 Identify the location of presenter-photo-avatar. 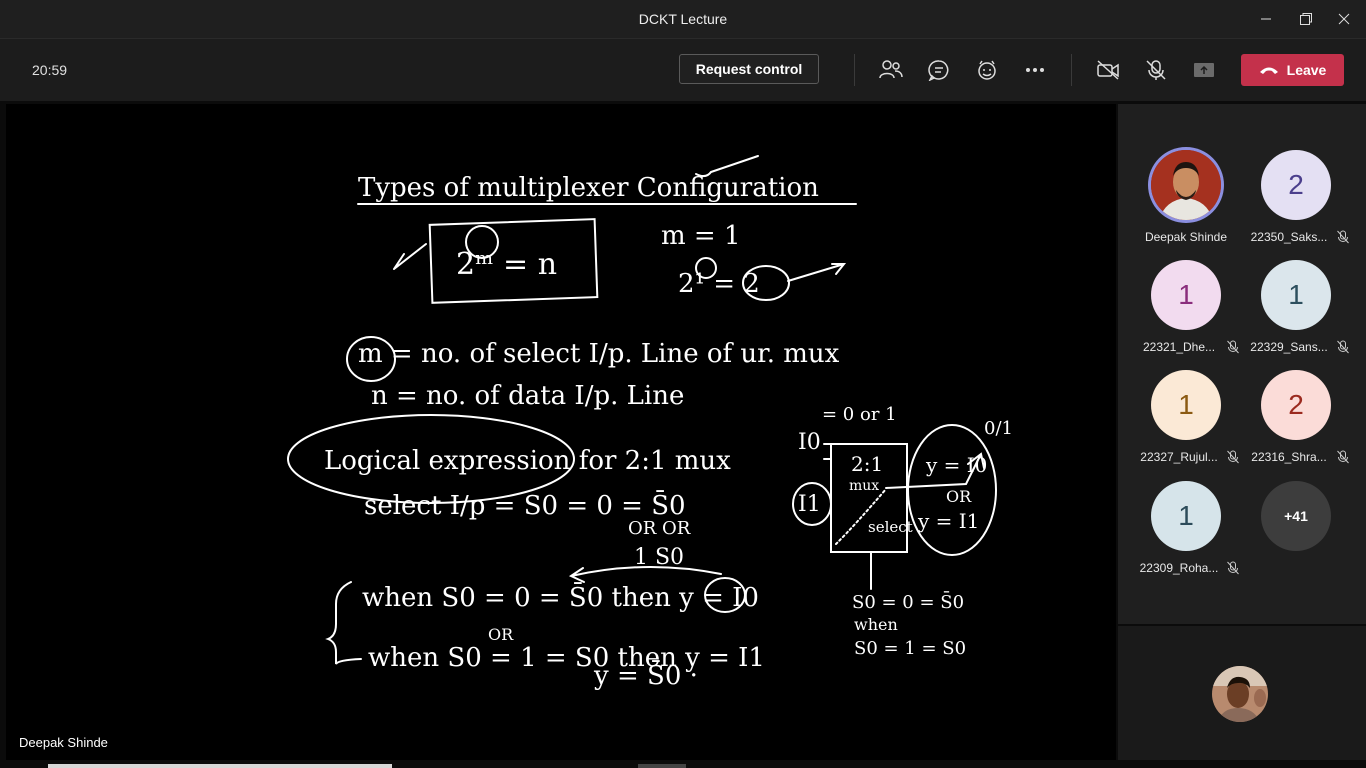
(1186, 185).